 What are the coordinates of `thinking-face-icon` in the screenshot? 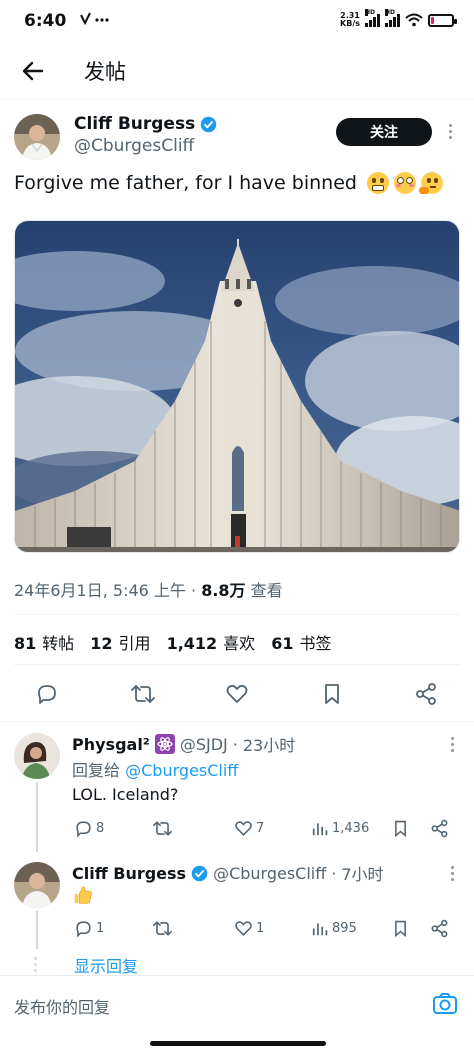 It's located at (430, 183).